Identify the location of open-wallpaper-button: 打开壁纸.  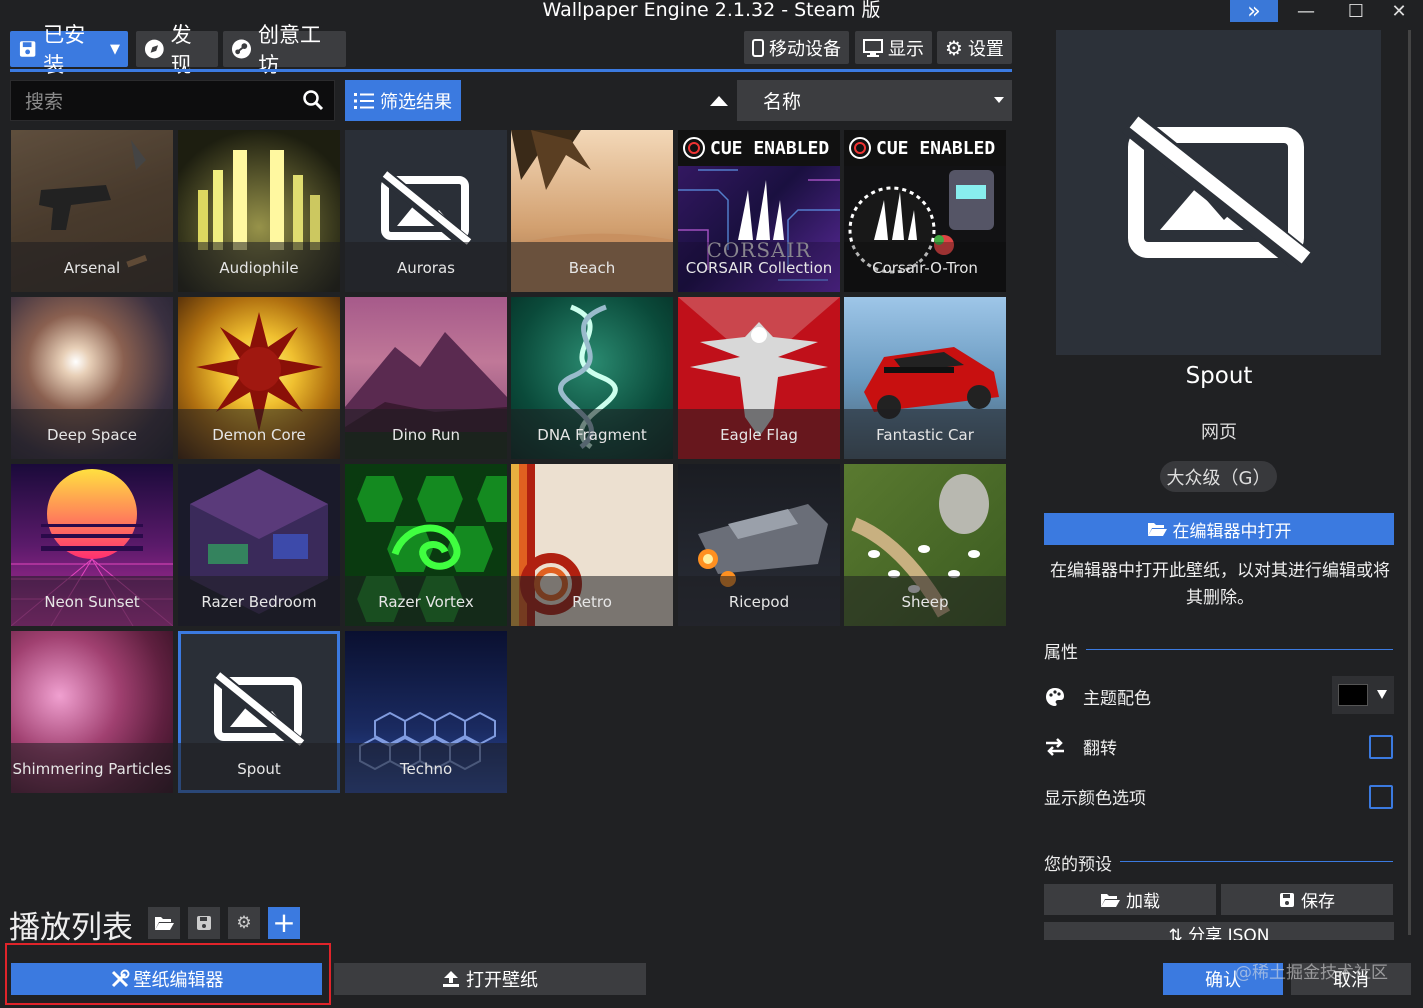
(490, 979).